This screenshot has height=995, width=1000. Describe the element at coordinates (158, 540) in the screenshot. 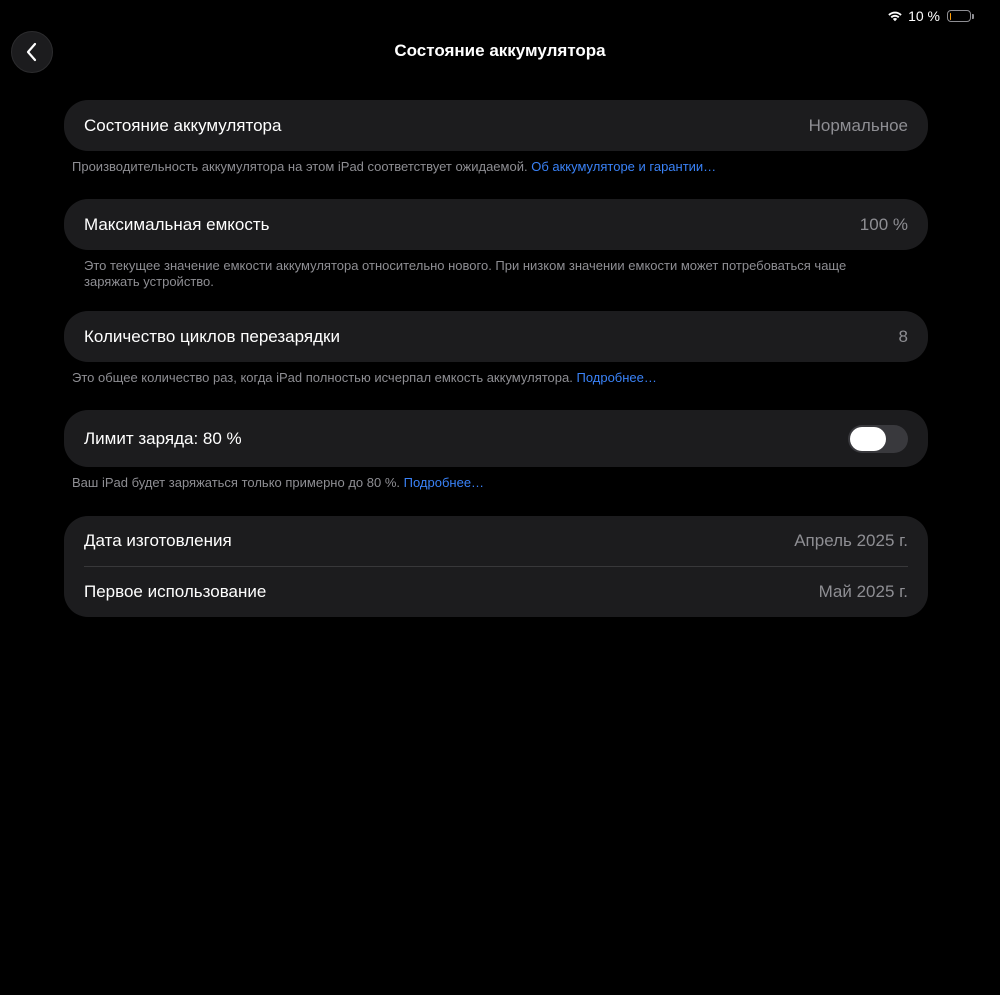

I see `manufacture-date-label: Дата изготовления` at that location.